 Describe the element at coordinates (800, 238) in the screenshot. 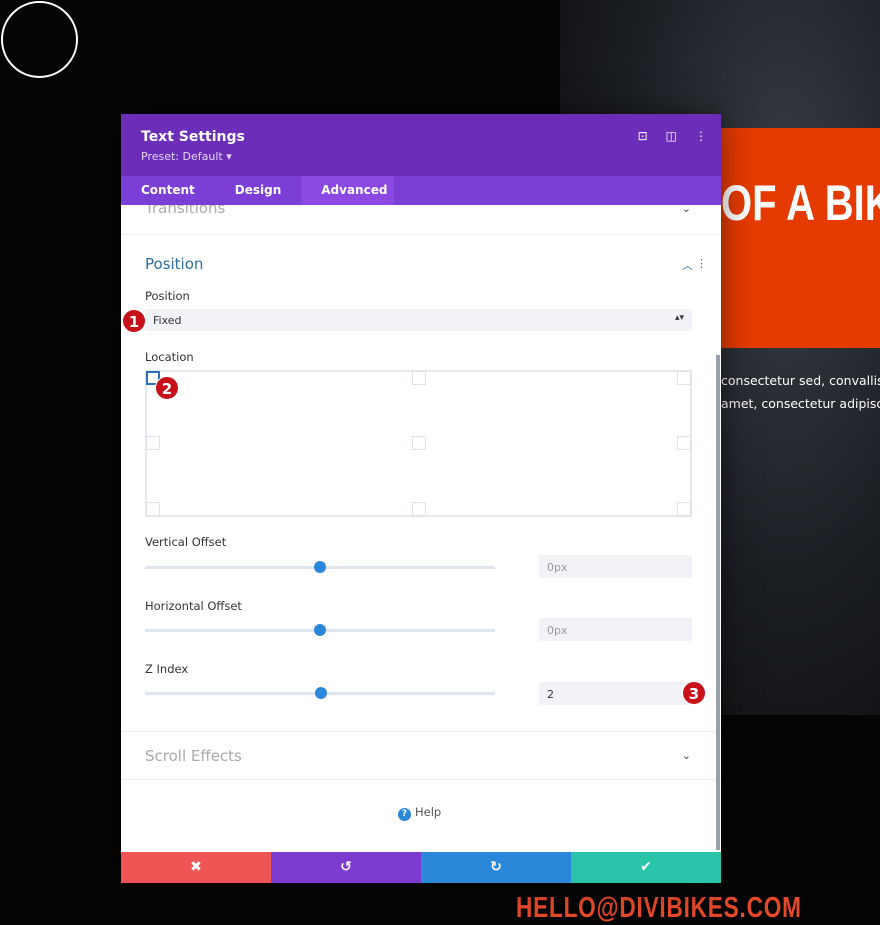

I see `hero-banner: OF A BIKE` at that location.